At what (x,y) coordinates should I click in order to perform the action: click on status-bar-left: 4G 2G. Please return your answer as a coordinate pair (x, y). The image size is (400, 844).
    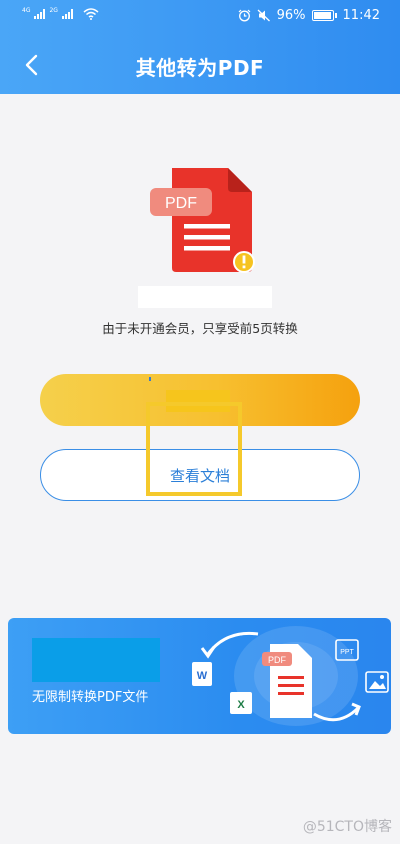
    Looking at the image, I should click on (60, 14).